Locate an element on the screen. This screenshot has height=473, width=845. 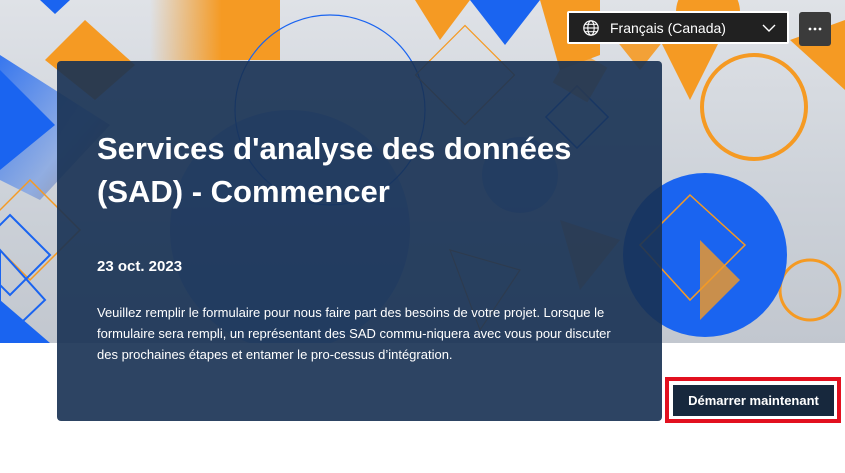
language-label: Français (Canada) is located at coordinates (668, 27).